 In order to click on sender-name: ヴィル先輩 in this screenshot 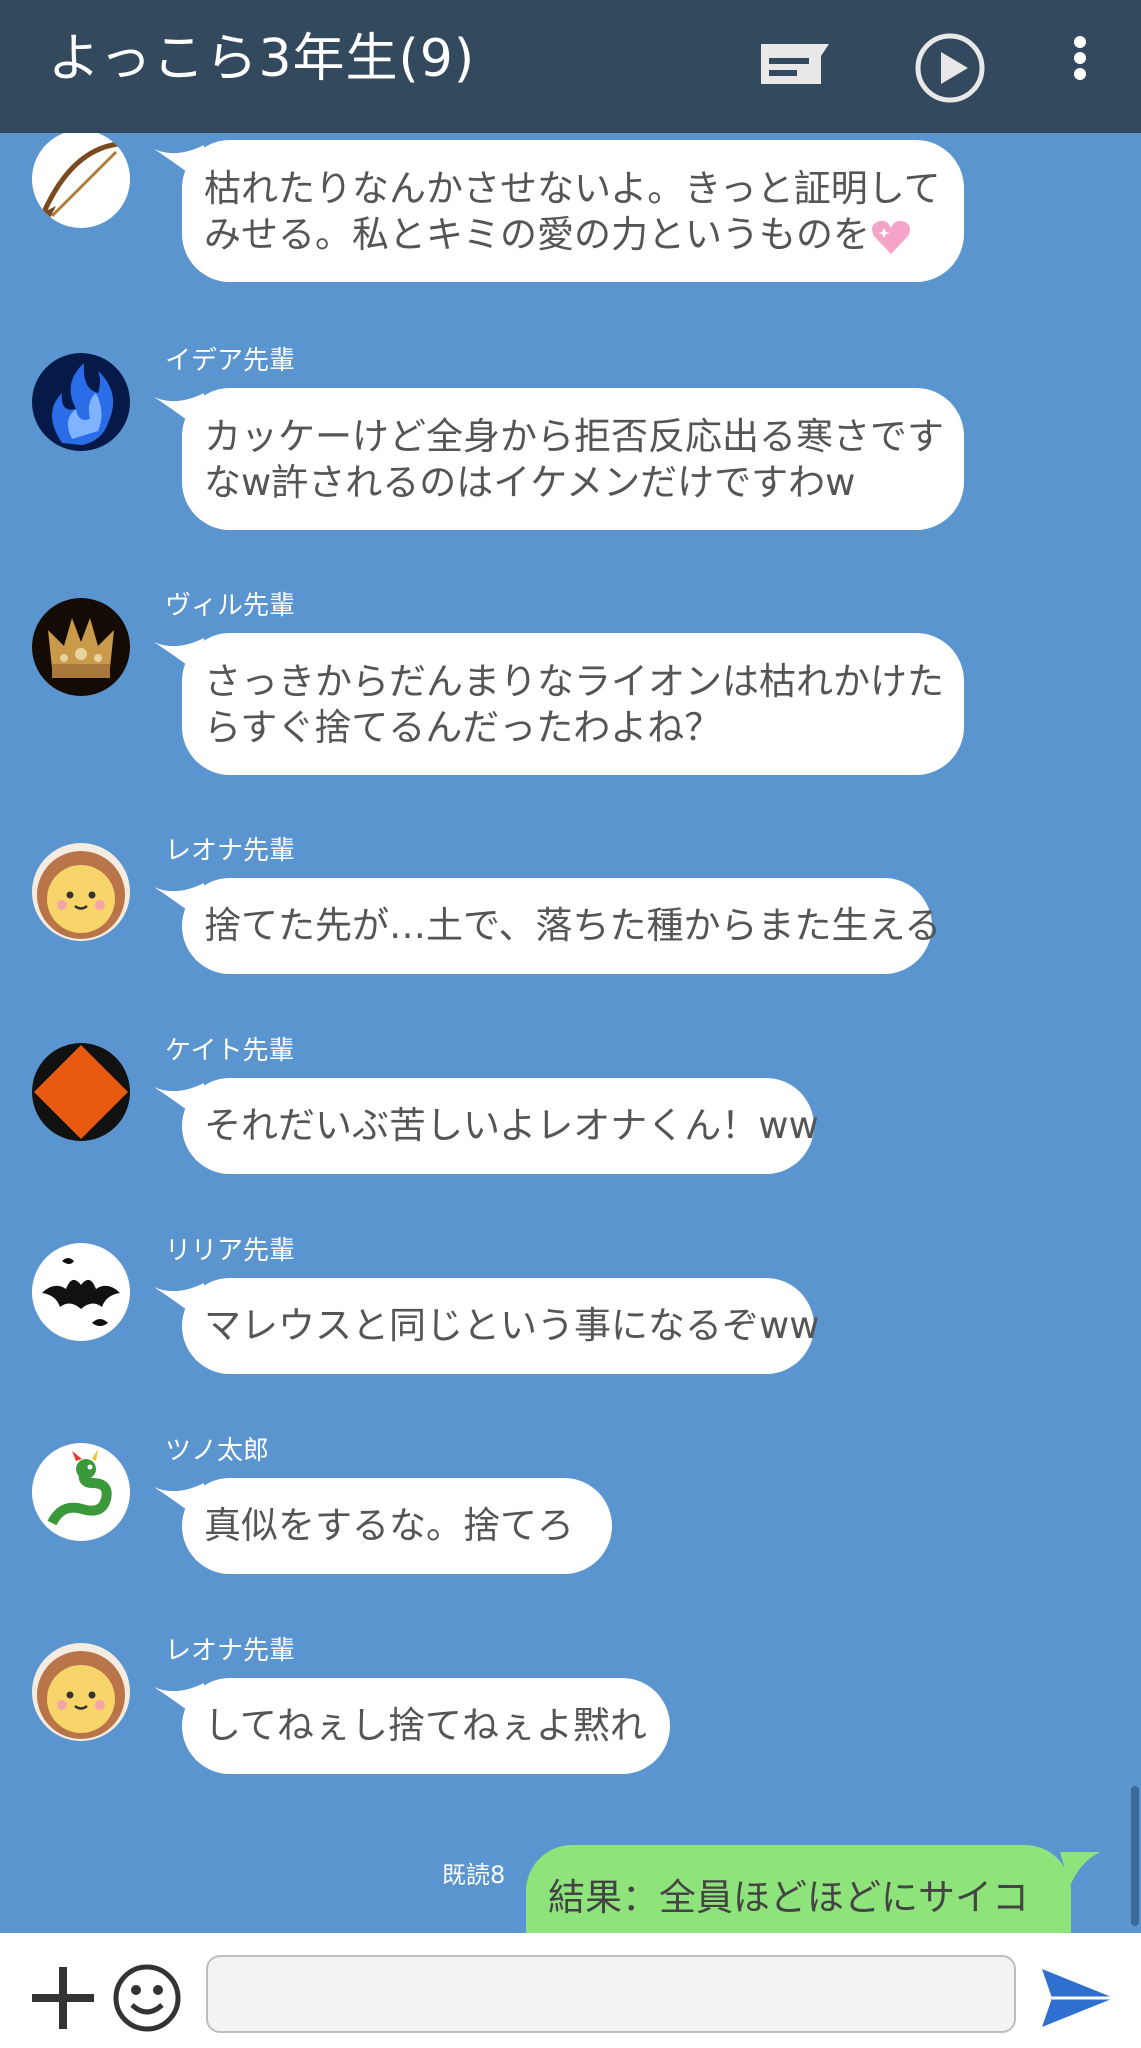, I will do `click(230, 606)`.